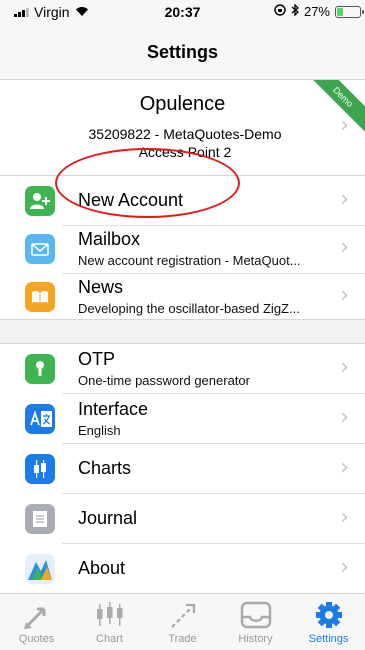  What do you see at coordinates (131, 200) in the screenshot?
I see `menu-item-label: New Account` at bounding box center [131, 200].